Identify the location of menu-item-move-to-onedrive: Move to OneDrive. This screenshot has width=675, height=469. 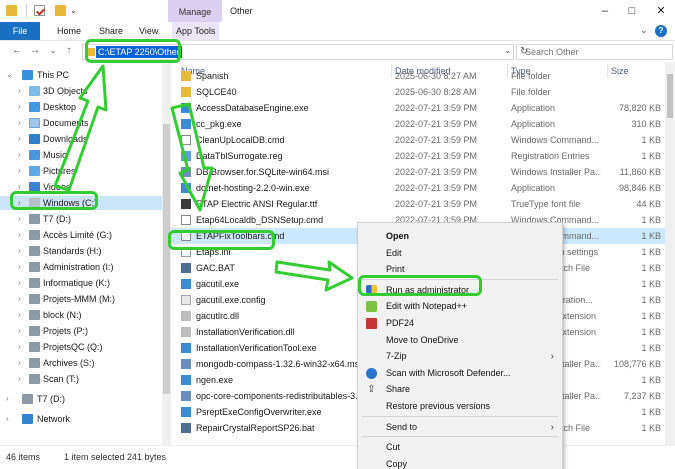
(460, 340).